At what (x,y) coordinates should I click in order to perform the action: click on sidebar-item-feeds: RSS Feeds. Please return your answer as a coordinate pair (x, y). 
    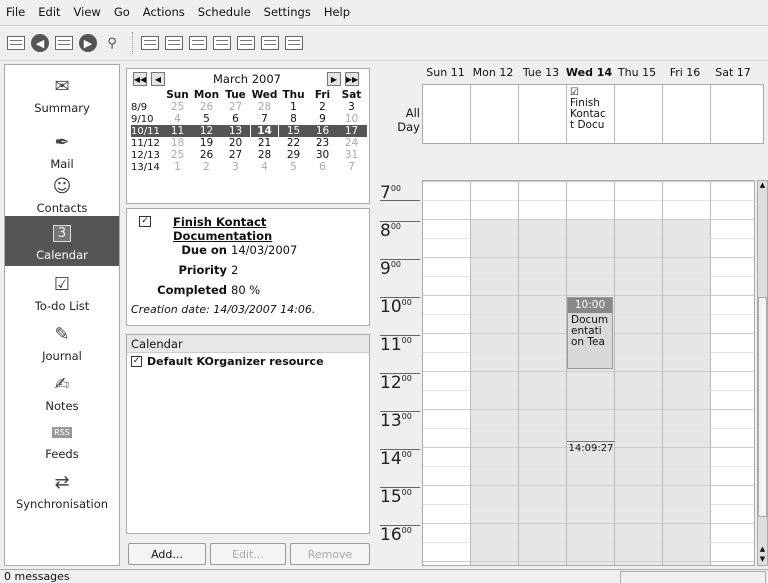
    Looking at the image, I should click on (62, 442).